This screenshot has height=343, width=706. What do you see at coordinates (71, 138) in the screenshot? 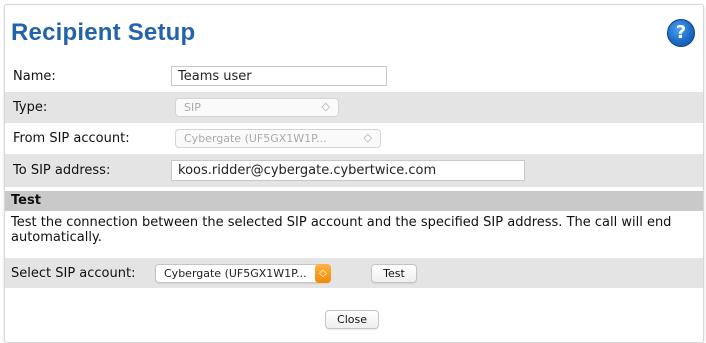
I see `from-sip-label: From SIP account:` at bounding box center [71, 138].